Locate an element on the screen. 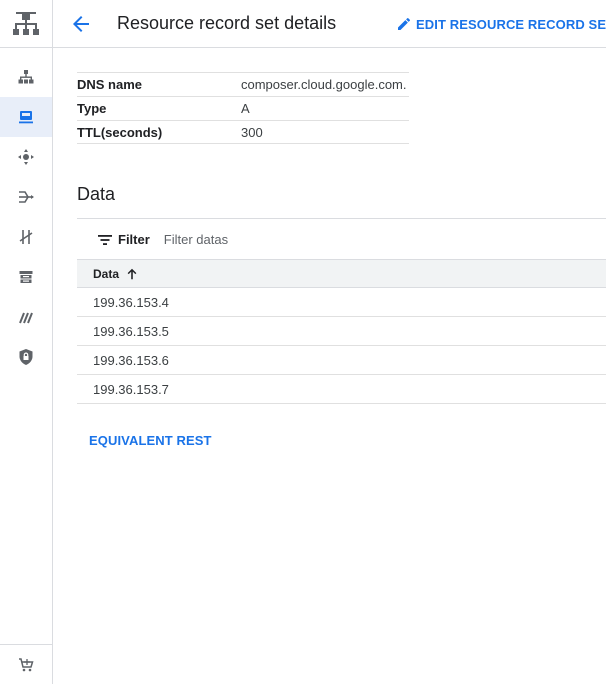  table-row: 199.36.153.5 is located at coordinates (341, 331).